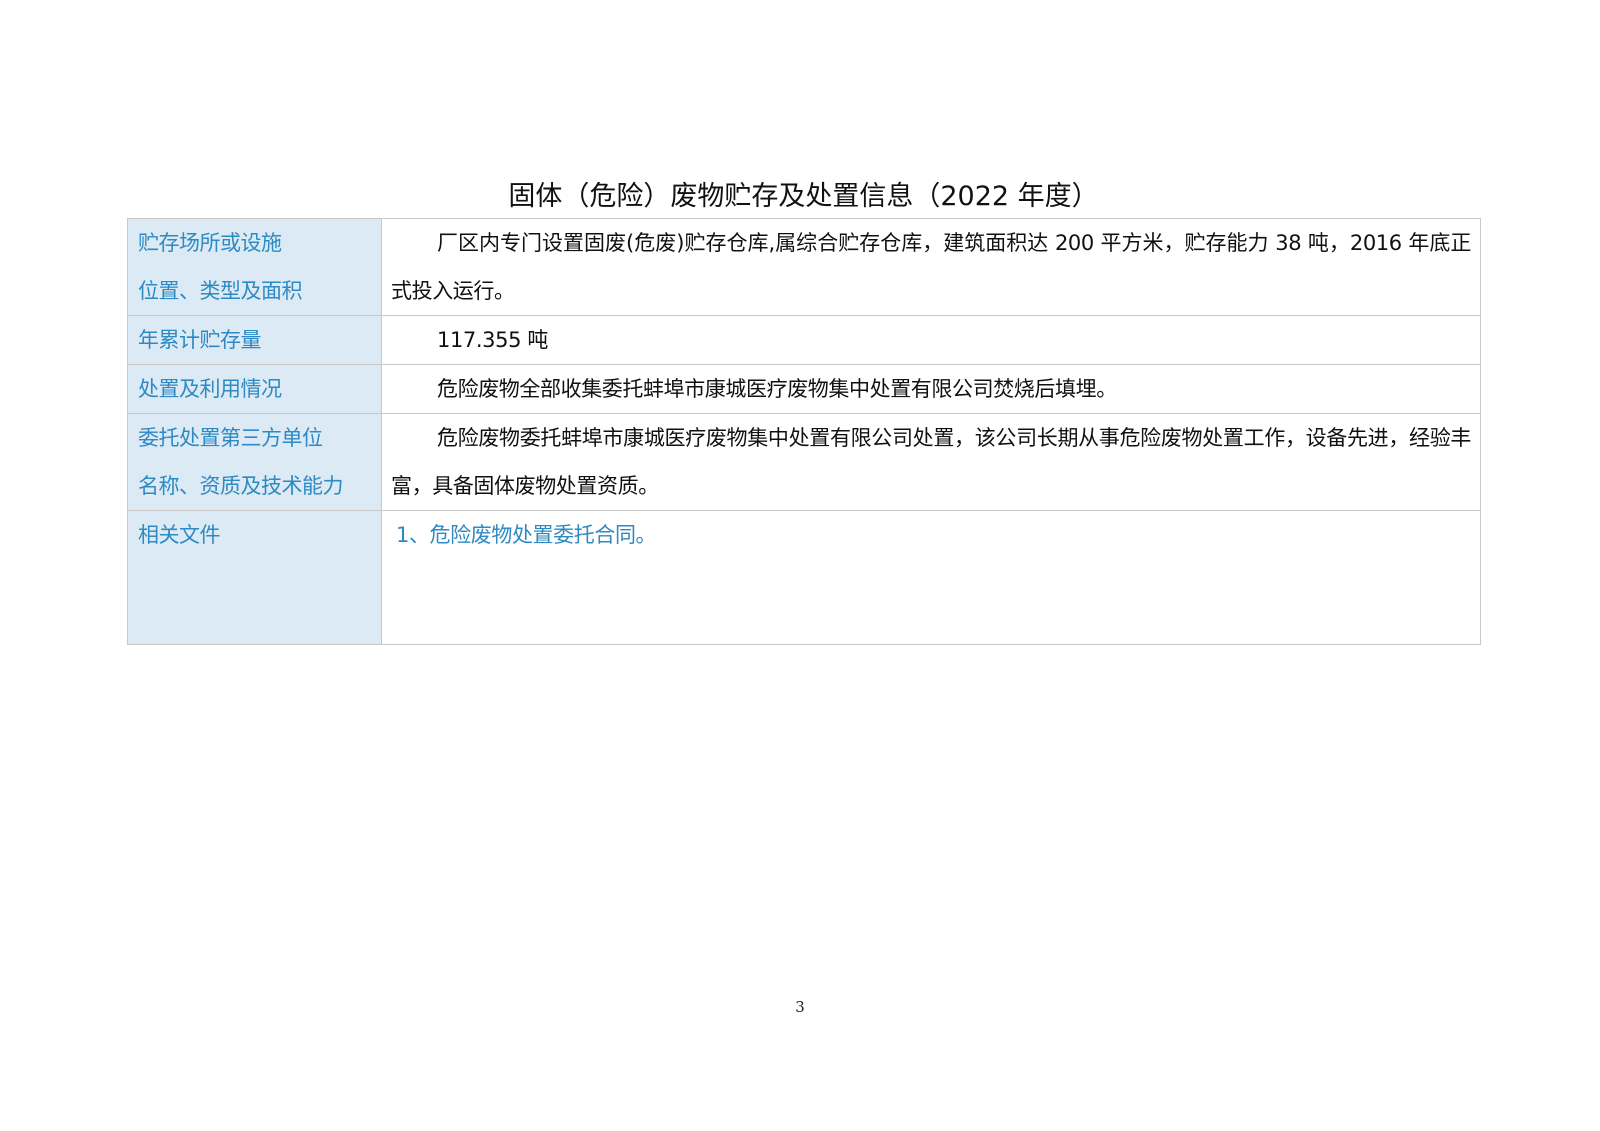  Describe the element at coordinates (254, 267) in the screenshot. I see `row-label-storage-location: 贮存场所或设施 位置、类型及面积` at that location.